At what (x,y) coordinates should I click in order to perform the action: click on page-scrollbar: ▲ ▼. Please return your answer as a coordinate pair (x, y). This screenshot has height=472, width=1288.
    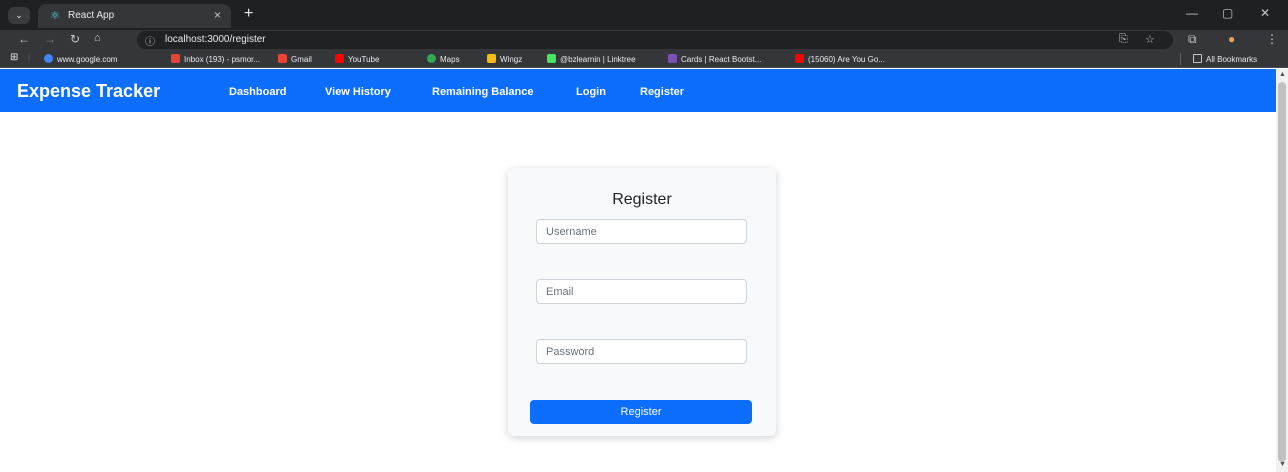
    Looking at the image, I should click on (1282, 270).